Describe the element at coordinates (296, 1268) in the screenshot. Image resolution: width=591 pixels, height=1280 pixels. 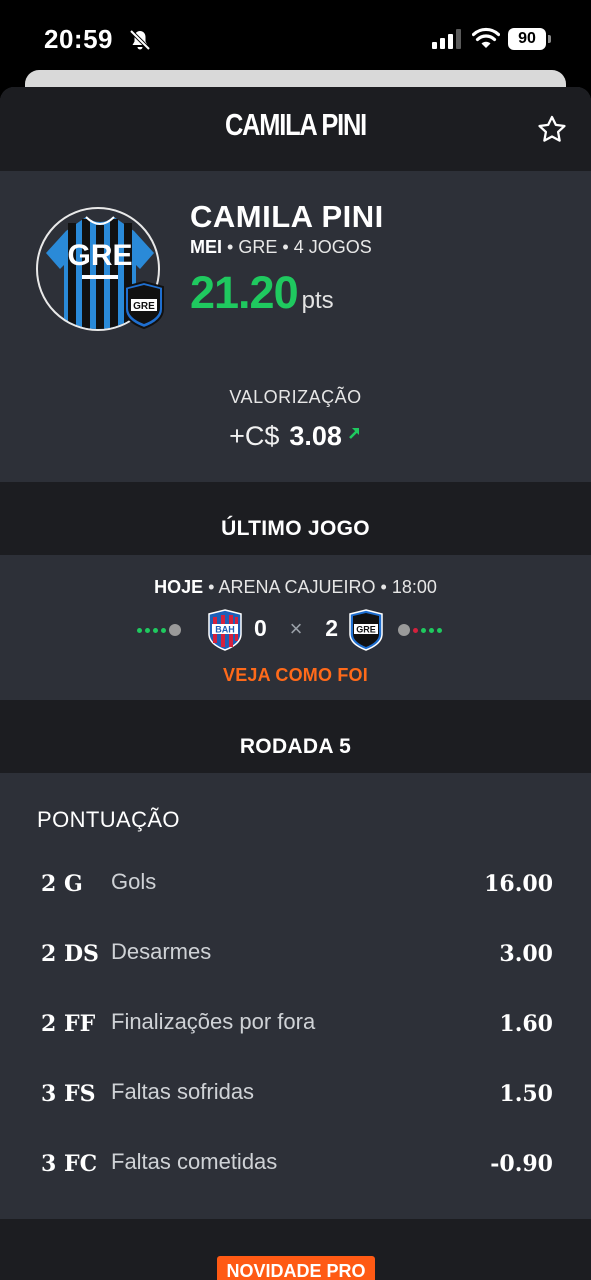
I see `novidade-pro-badge: NOVIDADE PRO` at that location.